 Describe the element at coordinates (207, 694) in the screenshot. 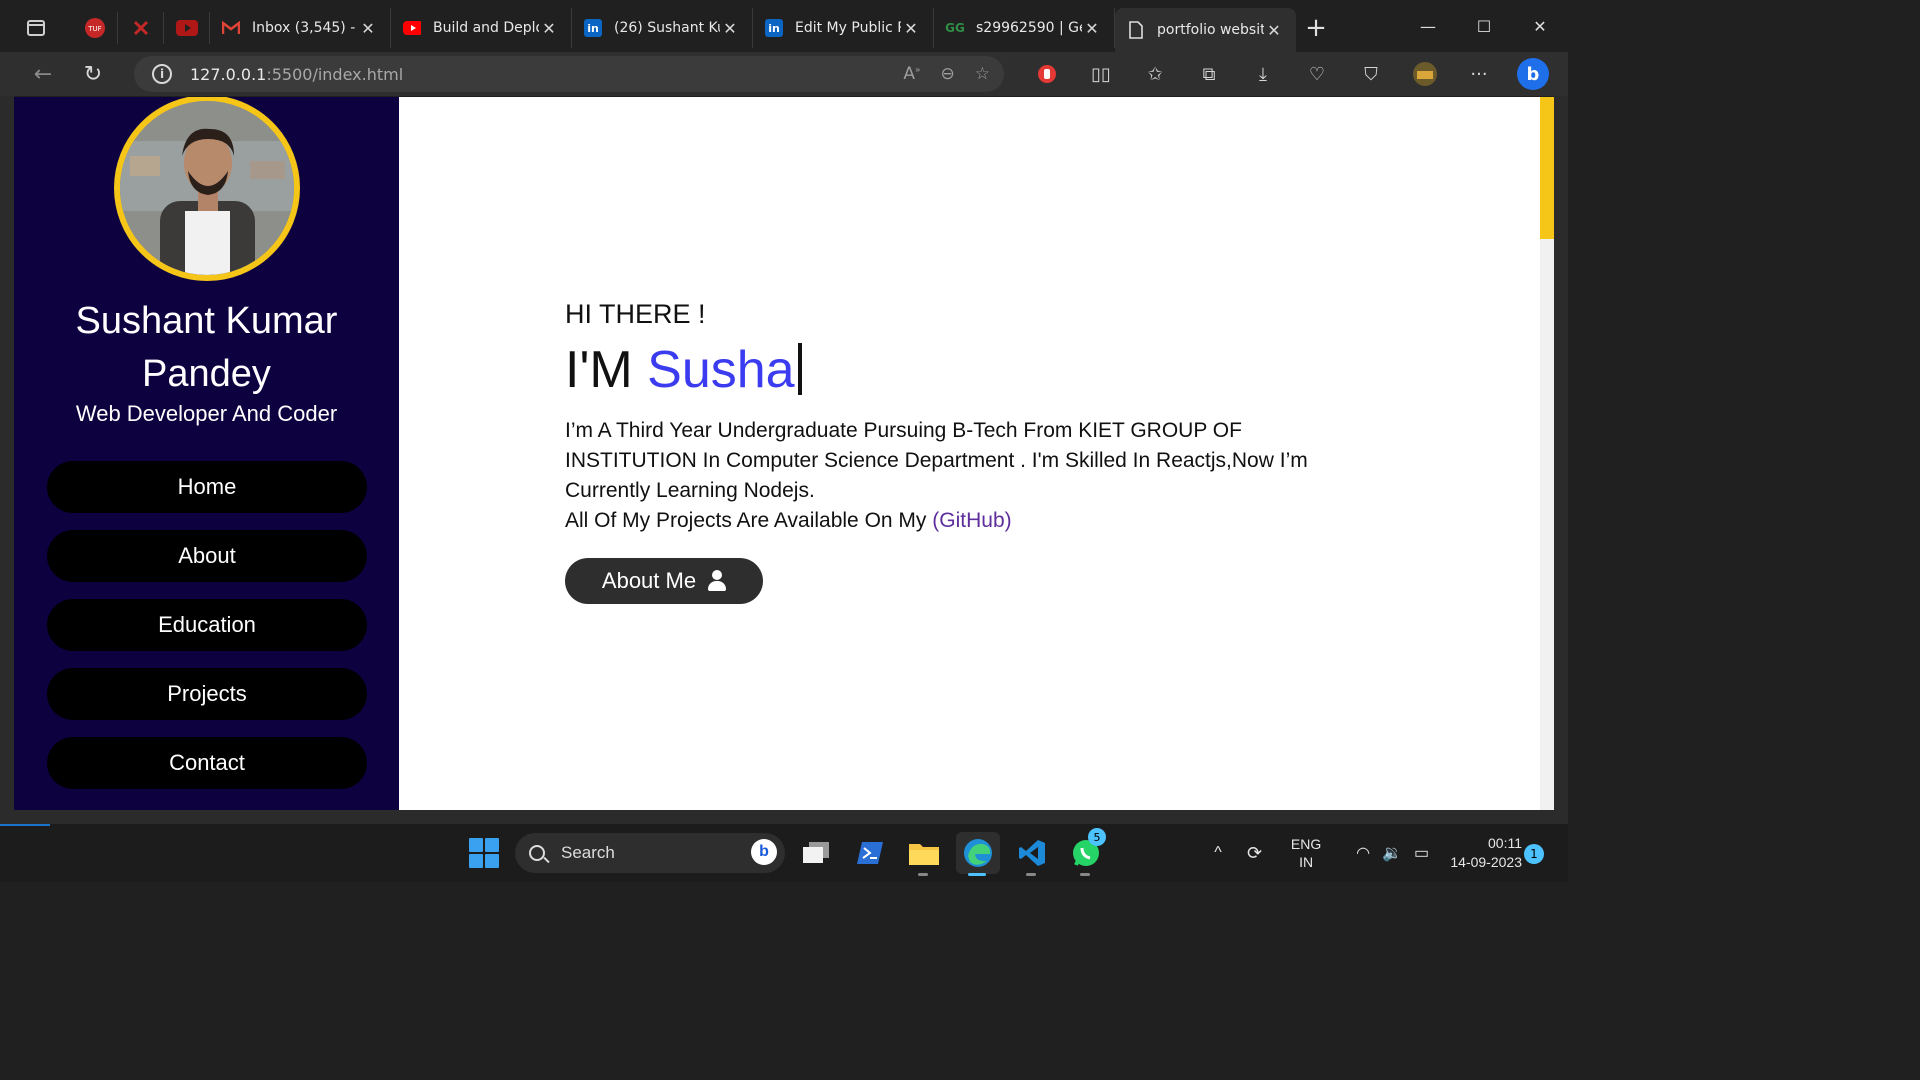

I see `nav-projects-button: Projects` at that location.